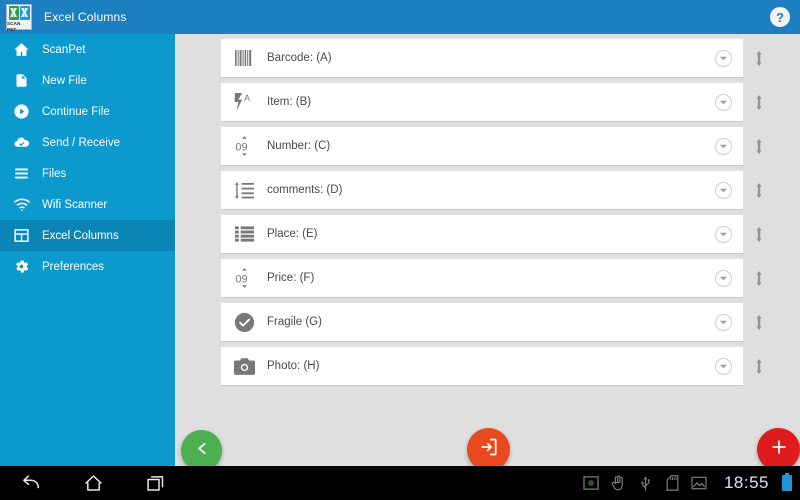 The image size is (800, 500). Describe the element at coordinates (699, 483) in the screenshot. I see `image-icon` at that location.